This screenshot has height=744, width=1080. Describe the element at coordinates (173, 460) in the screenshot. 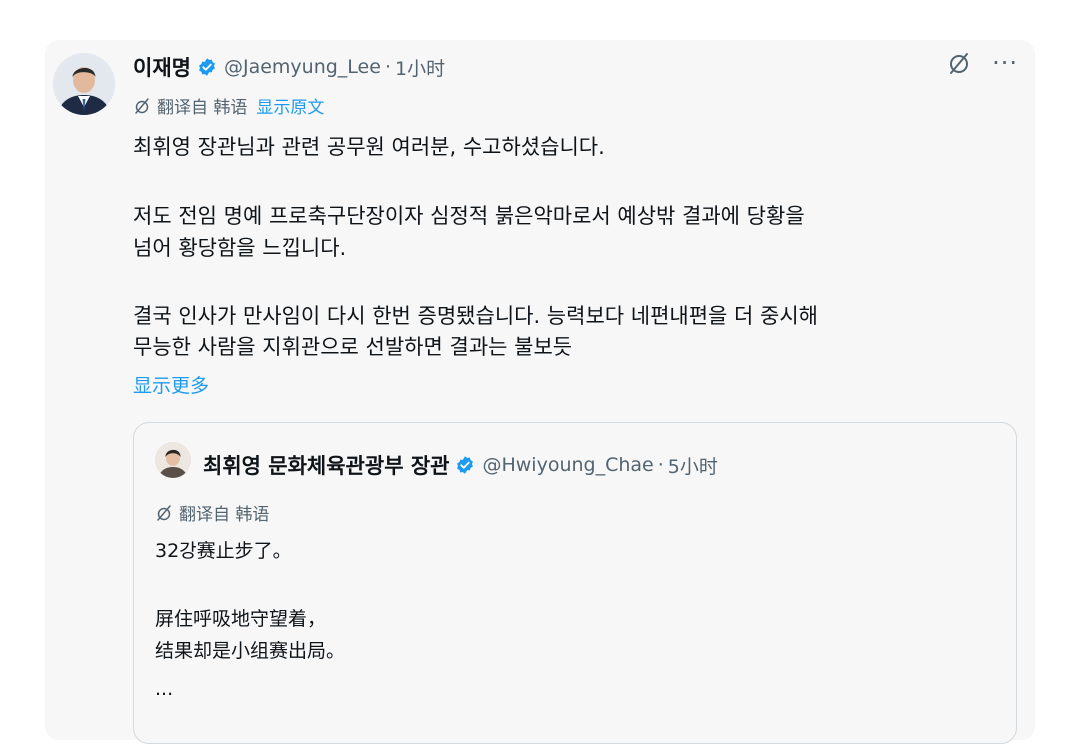

I see `quoted-avatar` at that location.